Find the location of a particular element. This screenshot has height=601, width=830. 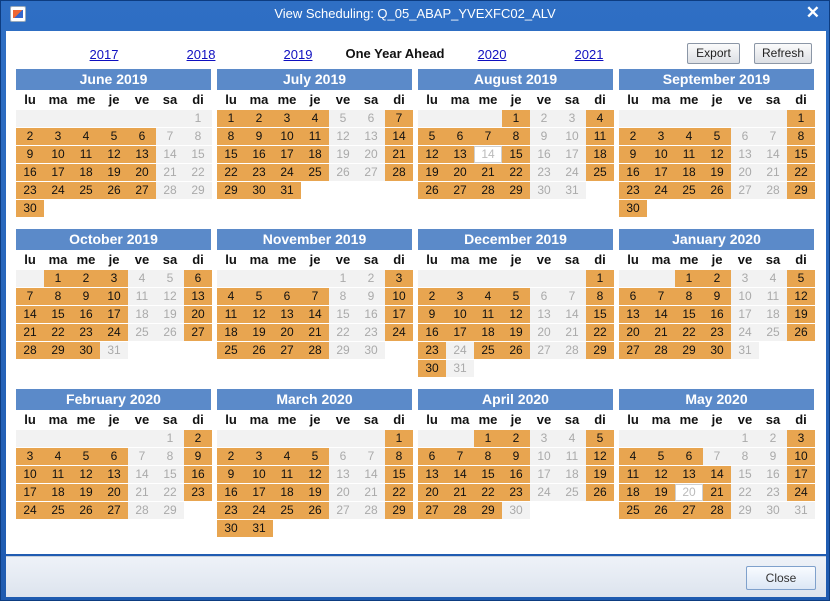

day-cell: 27 is located at coordinates (371, 172).